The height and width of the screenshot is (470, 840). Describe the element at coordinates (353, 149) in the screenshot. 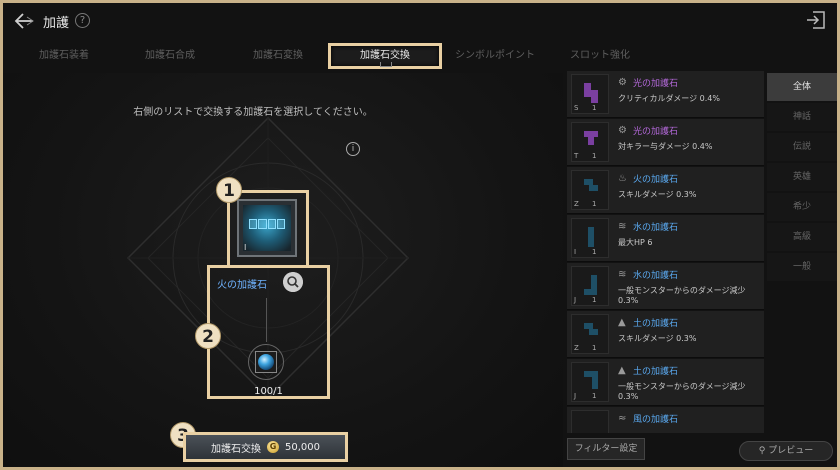

I see `info-icon: i` at that location.